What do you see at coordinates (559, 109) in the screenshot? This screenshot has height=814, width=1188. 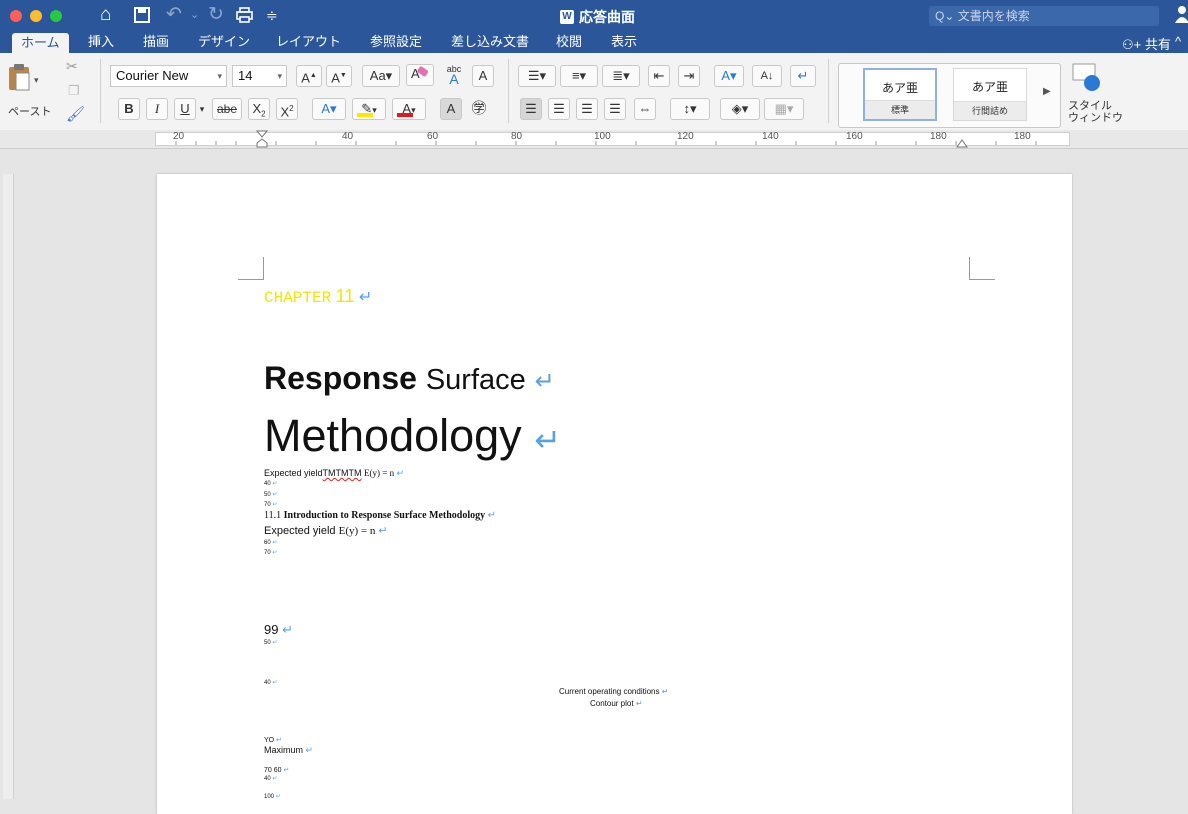 I see `align-center-button: ☰` at bounding box center [559, 109].